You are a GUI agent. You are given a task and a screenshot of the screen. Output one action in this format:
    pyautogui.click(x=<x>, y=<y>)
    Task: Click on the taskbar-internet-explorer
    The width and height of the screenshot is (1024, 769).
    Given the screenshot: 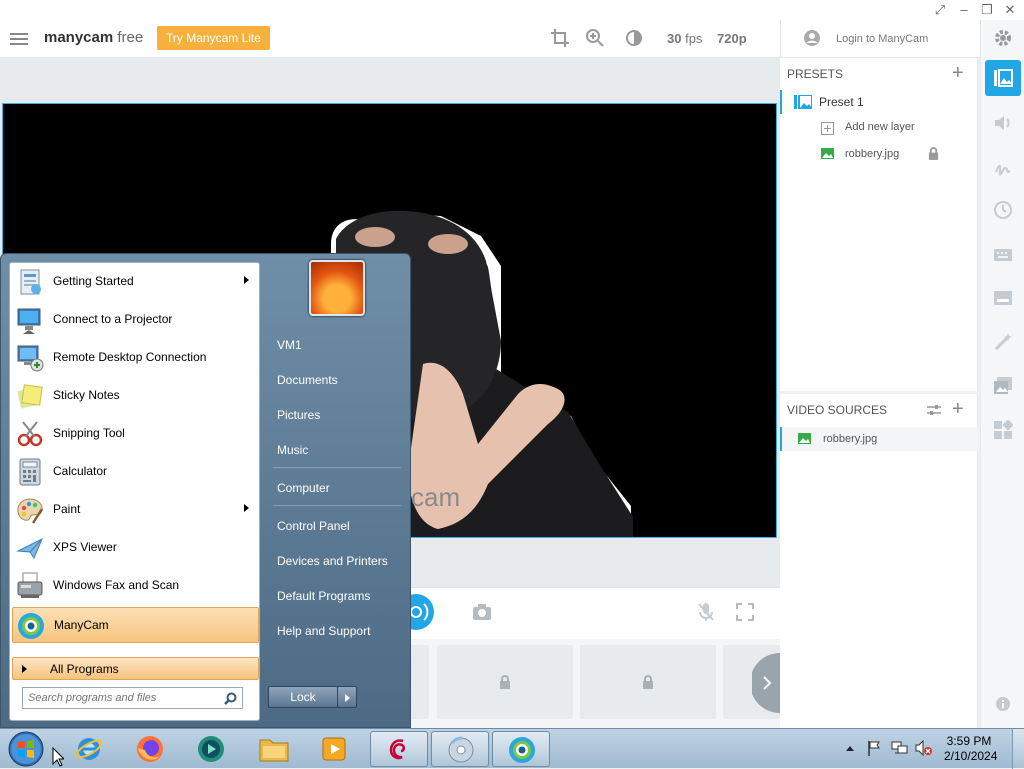 What is the action you would take?
    pyautogui.click(x=89, y=749)
    